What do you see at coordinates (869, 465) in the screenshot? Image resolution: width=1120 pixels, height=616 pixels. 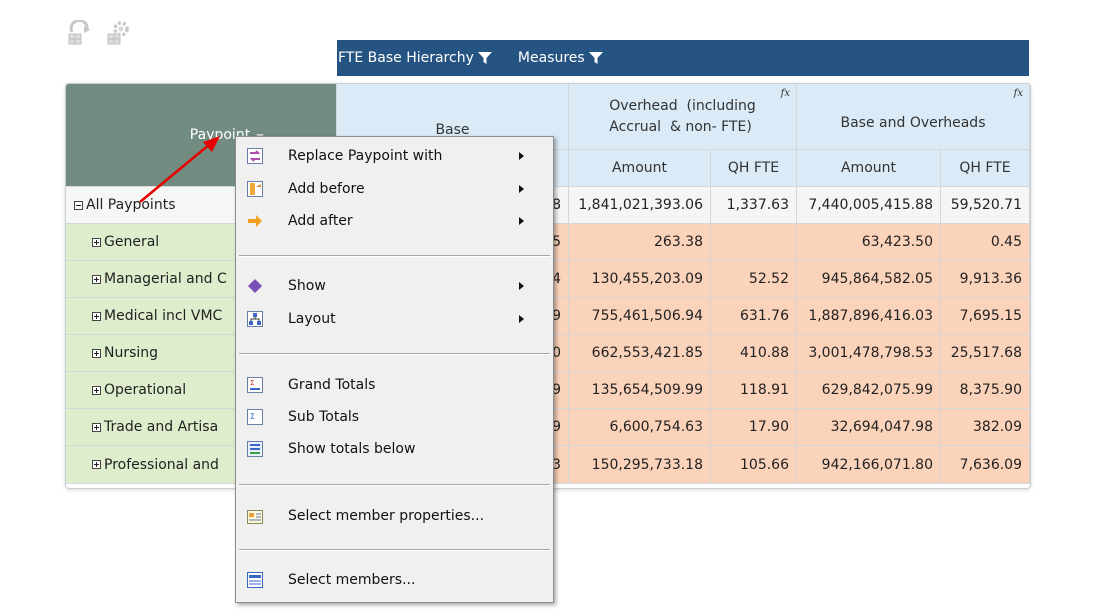 I see `value-cell: 942,166,071.80` at bounding box center [869, 465].